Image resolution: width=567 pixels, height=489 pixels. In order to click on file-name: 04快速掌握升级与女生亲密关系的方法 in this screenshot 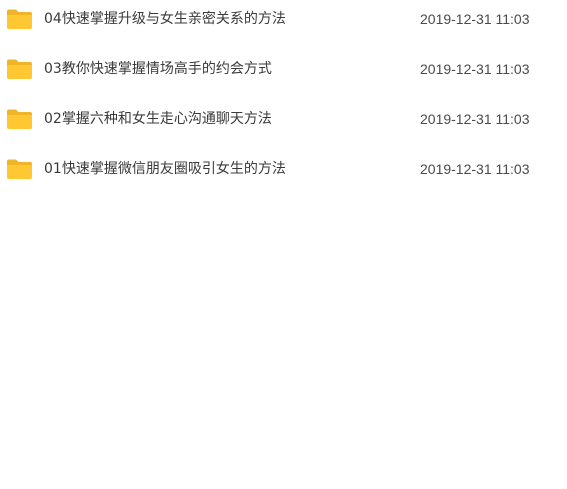, I will do `click(165, 19)`.